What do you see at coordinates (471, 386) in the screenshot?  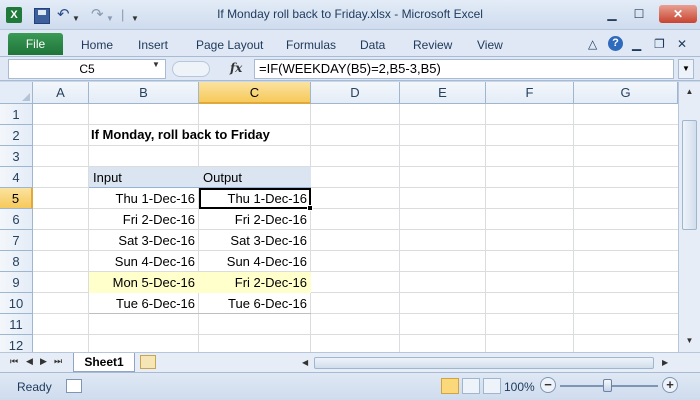 I see `page-layout-view-icon` at bounding box center [471, 386].